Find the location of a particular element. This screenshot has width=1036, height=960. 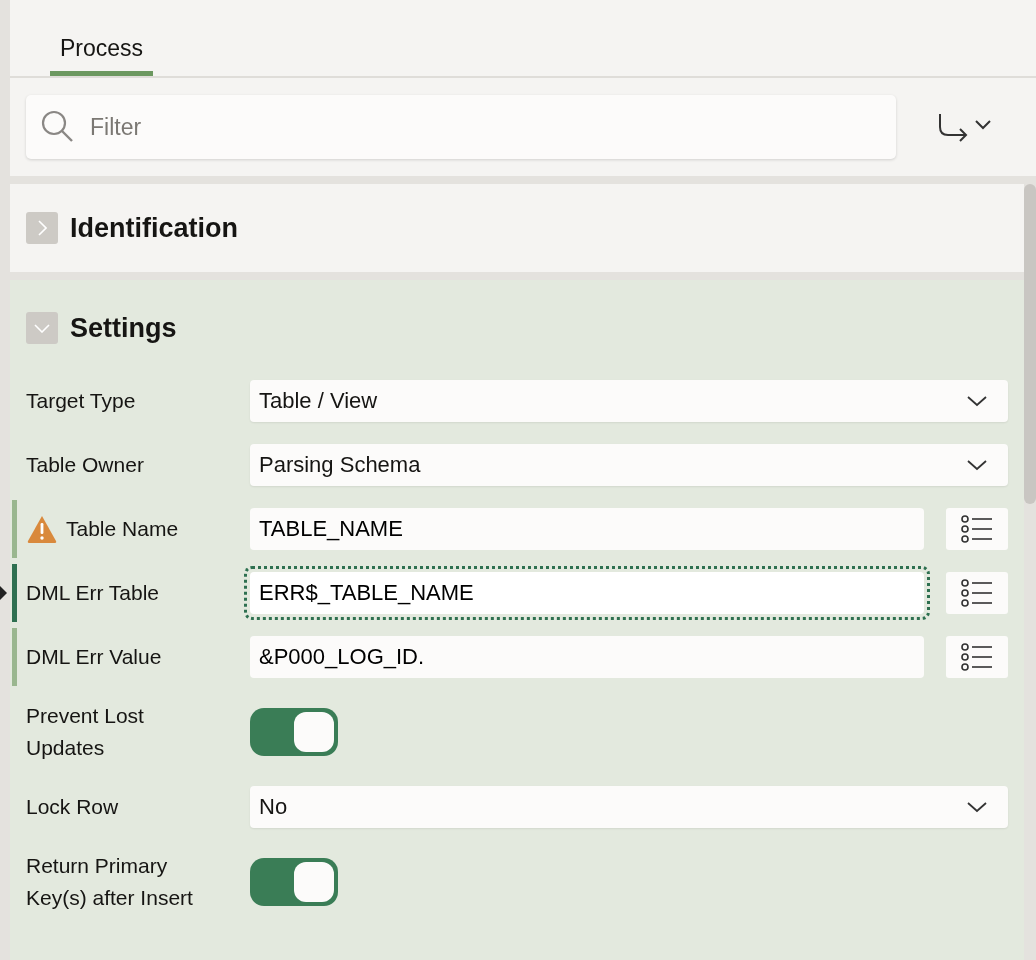

chevron-down-icon is located at coordinates (42, 328).